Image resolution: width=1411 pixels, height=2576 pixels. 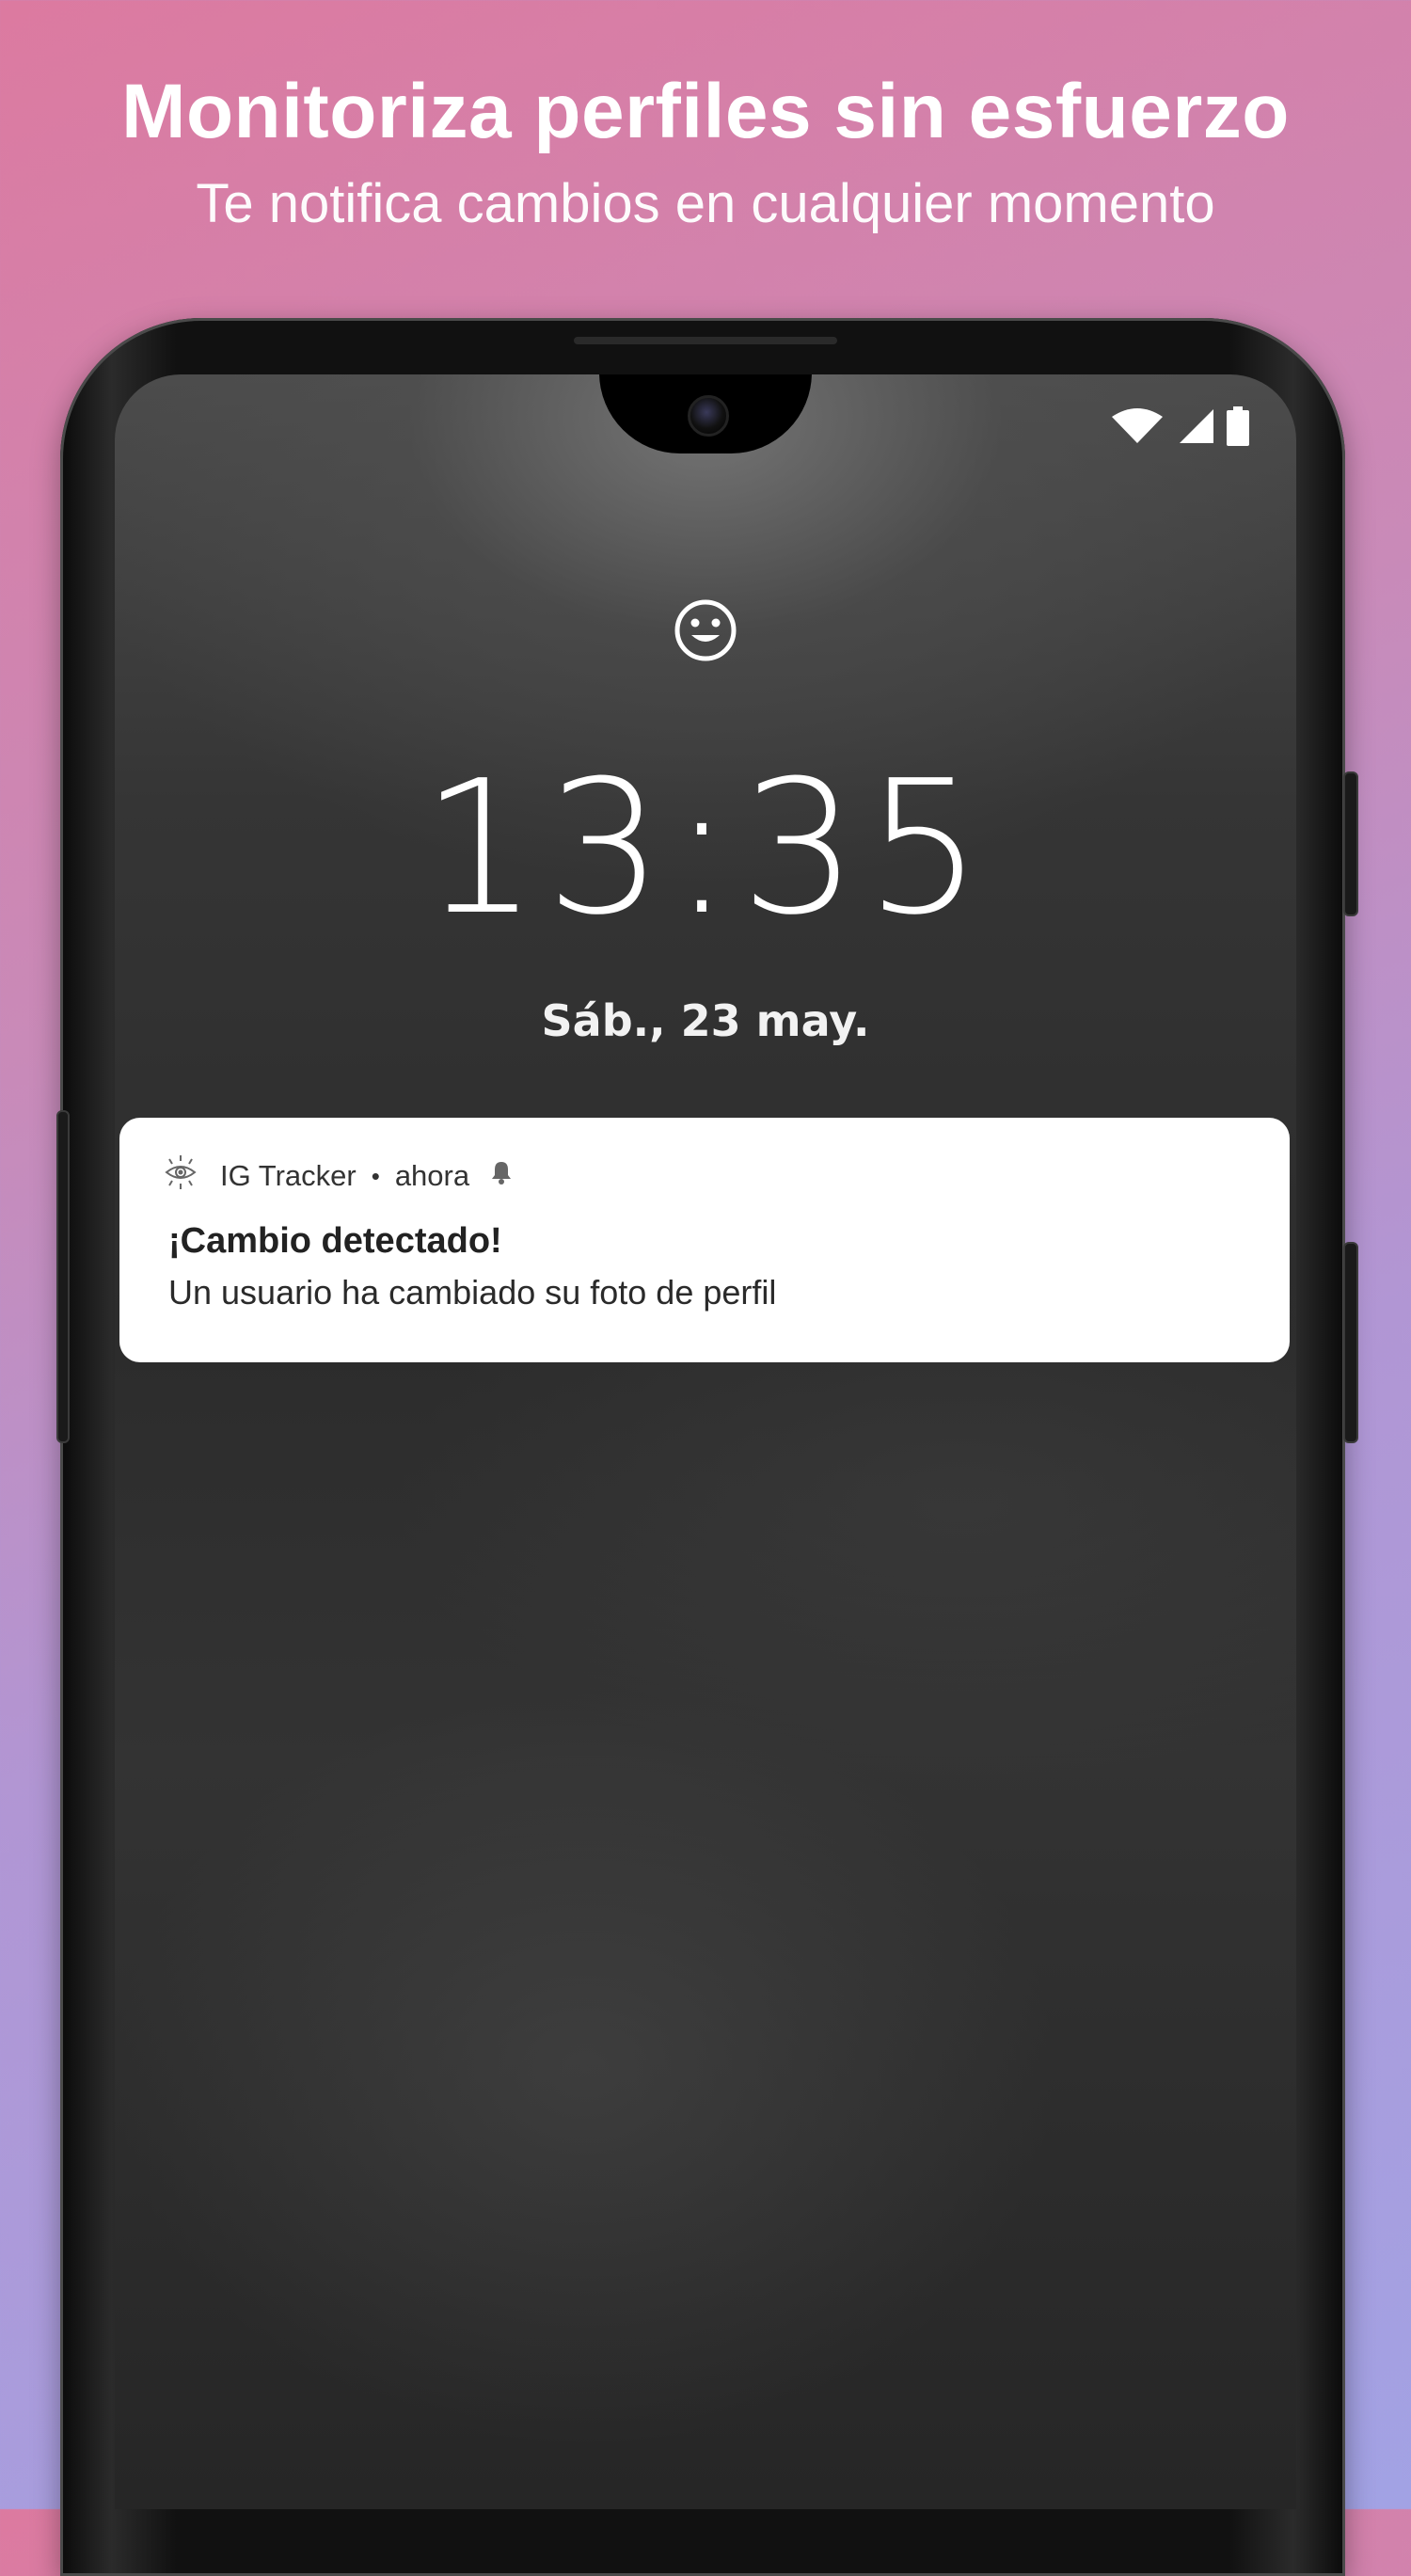 I want to click on notification-header: IG Tracker • ahora, so click(x=338, y=1176).